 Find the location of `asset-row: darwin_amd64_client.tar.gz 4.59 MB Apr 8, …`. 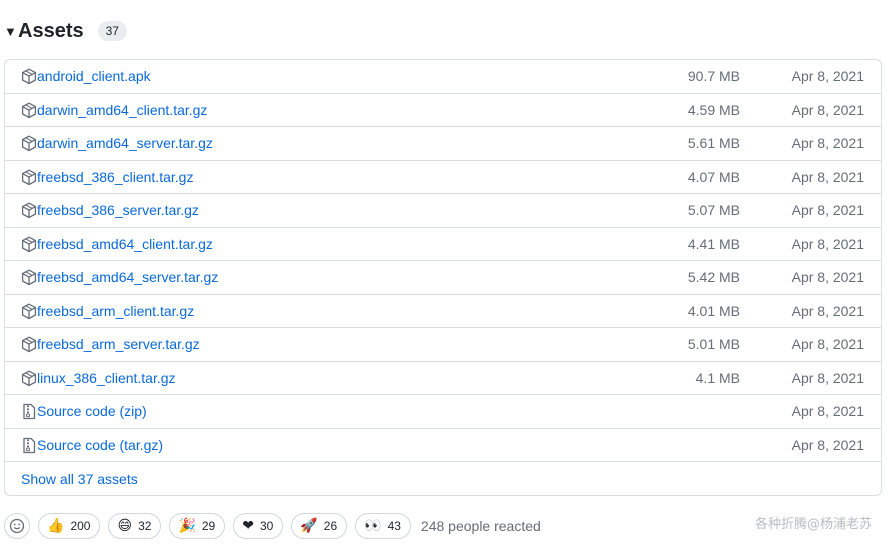

asset-row: darwin_amd64_client.tar.gz 4.59 MB Apr 8, … is located at coordinates (443, 110).